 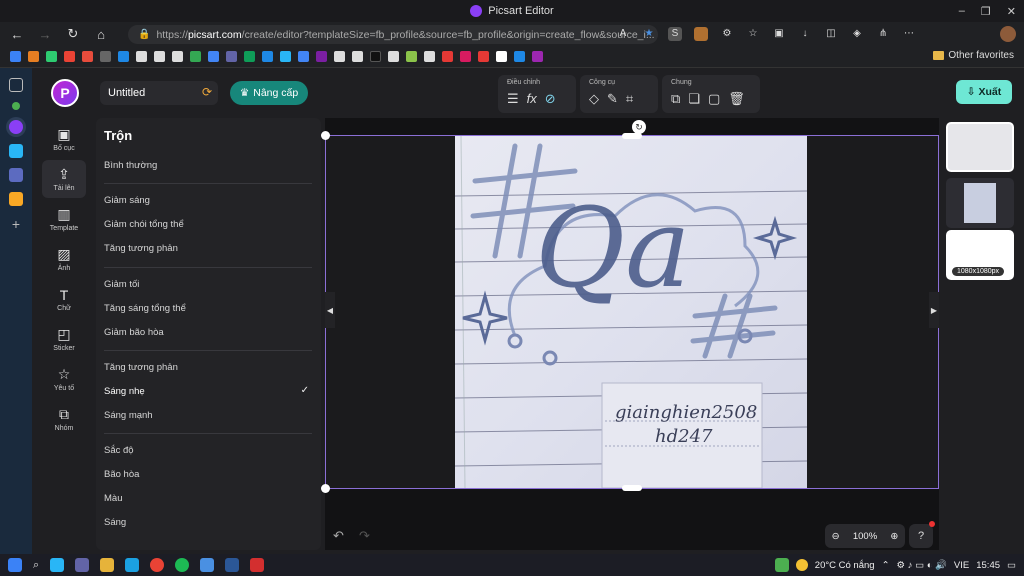 What do you see at coordinates (269, 93) in the screenshot?
I see `upgrade-button: ♛ Nâng cấp` at bounding box center [269, 93].